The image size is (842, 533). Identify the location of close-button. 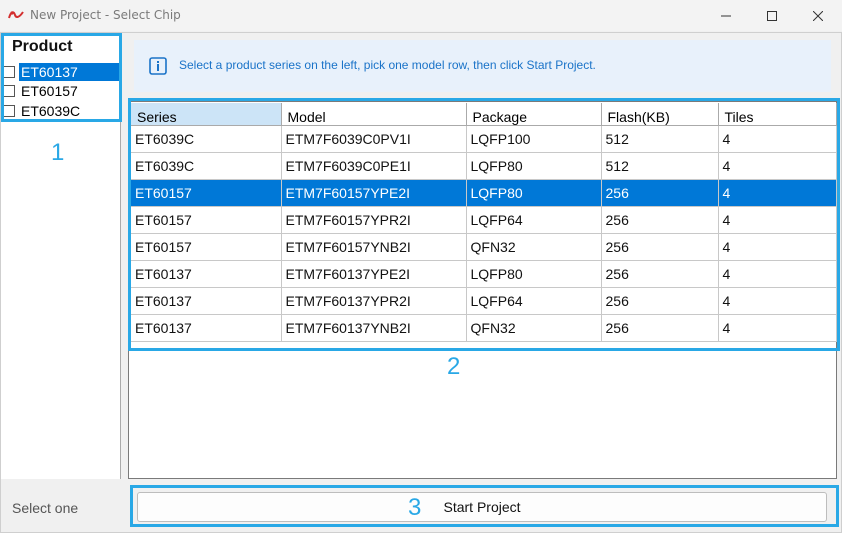
(818, 15).